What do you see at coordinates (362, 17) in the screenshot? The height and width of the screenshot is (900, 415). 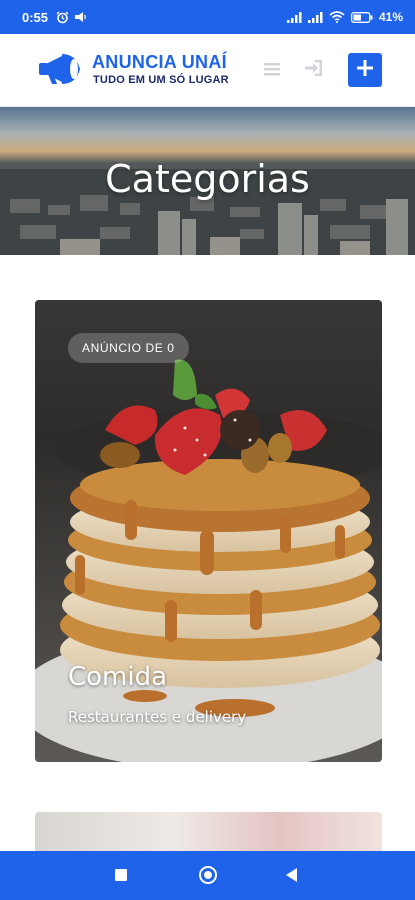 I see `battery-icon` at bounding box center [362, 17].